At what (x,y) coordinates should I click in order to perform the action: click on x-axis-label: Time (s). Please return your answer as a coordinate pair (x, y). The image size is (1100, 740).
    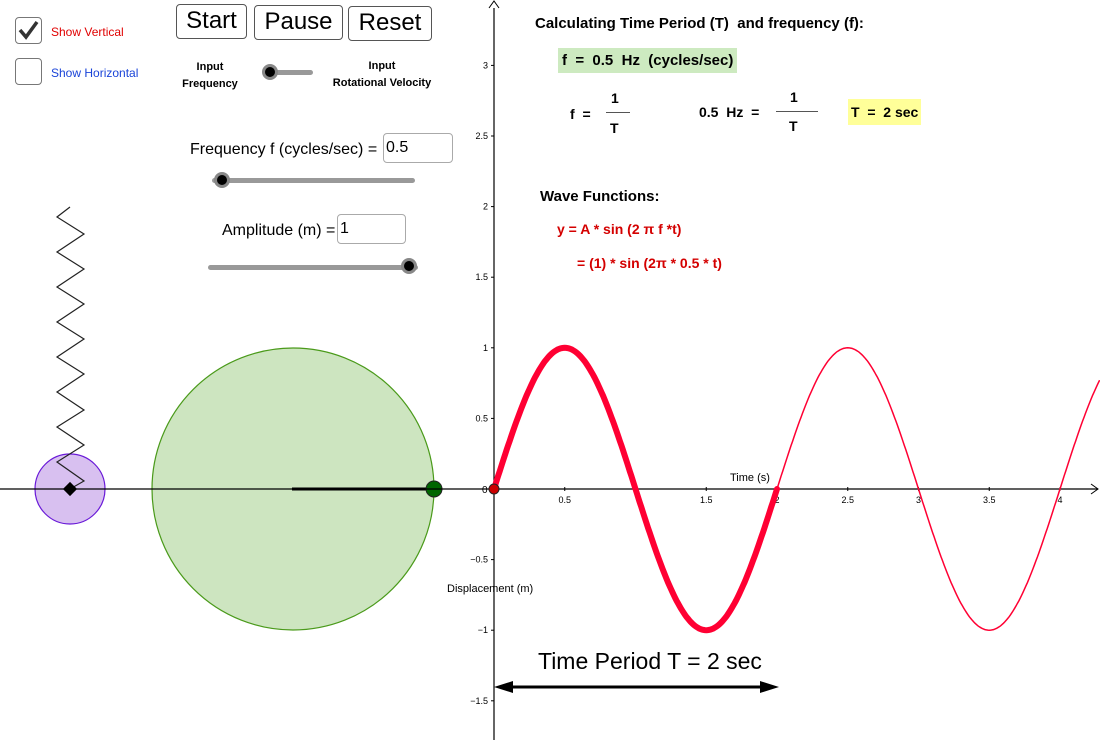
    Looking at the image, I should click on (750, 478).